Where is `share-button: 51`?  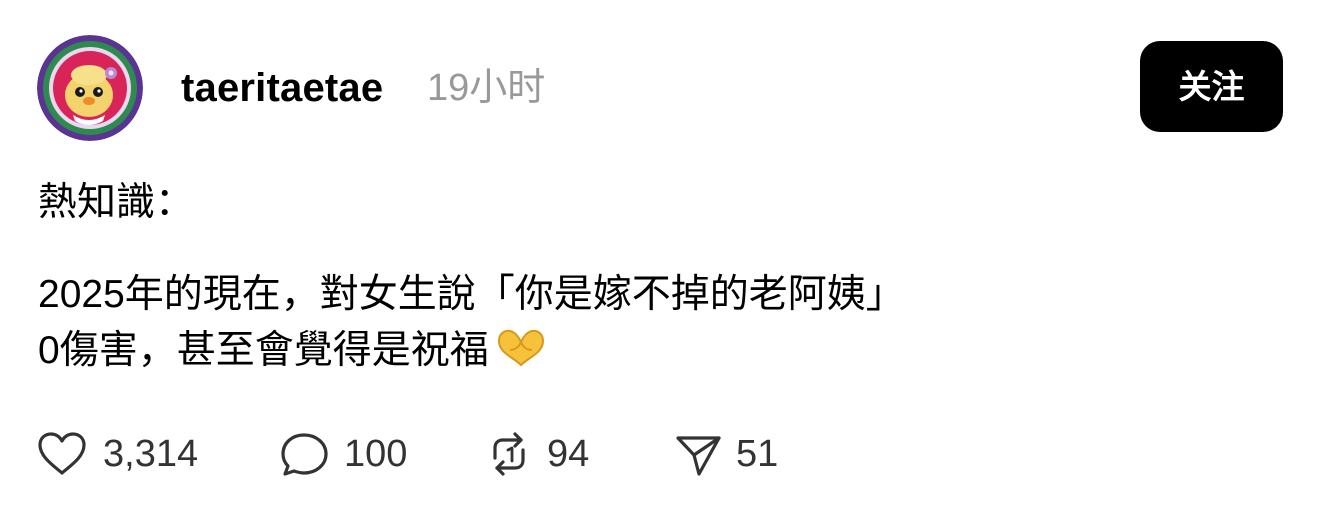 share-button: 51 is located at coordinates (728, 454).